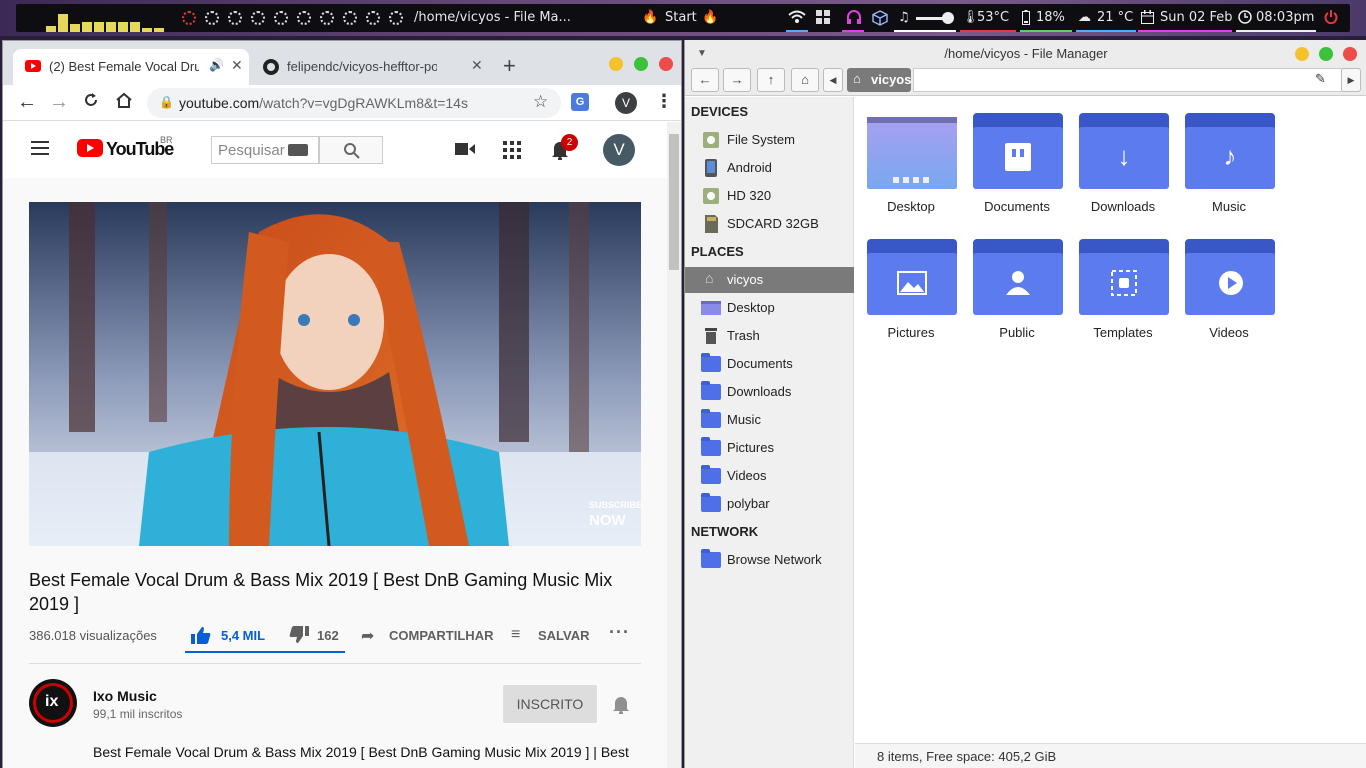  Describe the element at coordinates (769, 140) in the screenshot. I see `sidebar-item-file-system: File System` at that location.